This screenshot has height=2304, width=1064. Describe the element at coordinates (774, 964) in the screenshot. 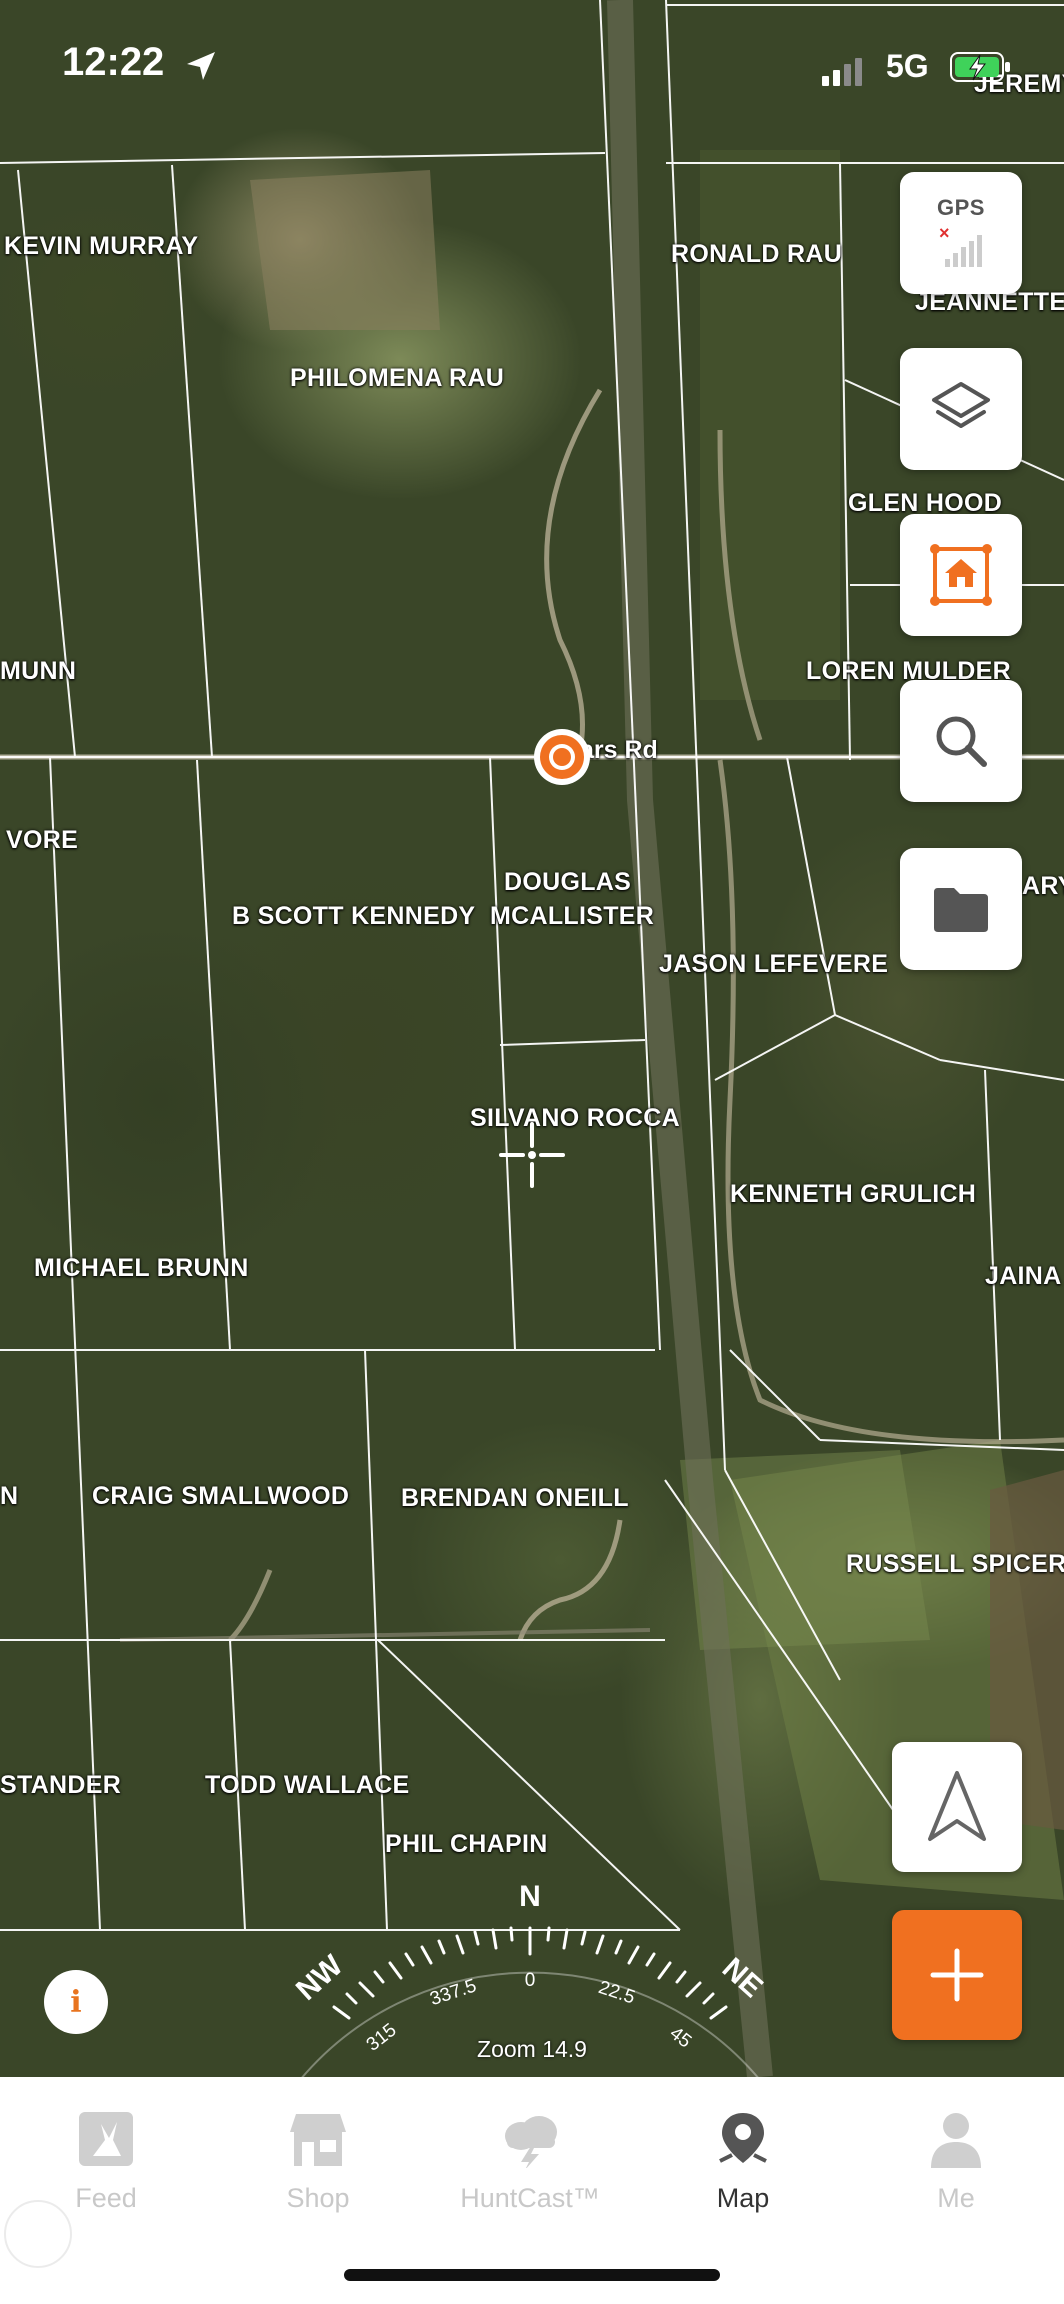

I see `owner-label: JASON LEFEVERE` at that location.